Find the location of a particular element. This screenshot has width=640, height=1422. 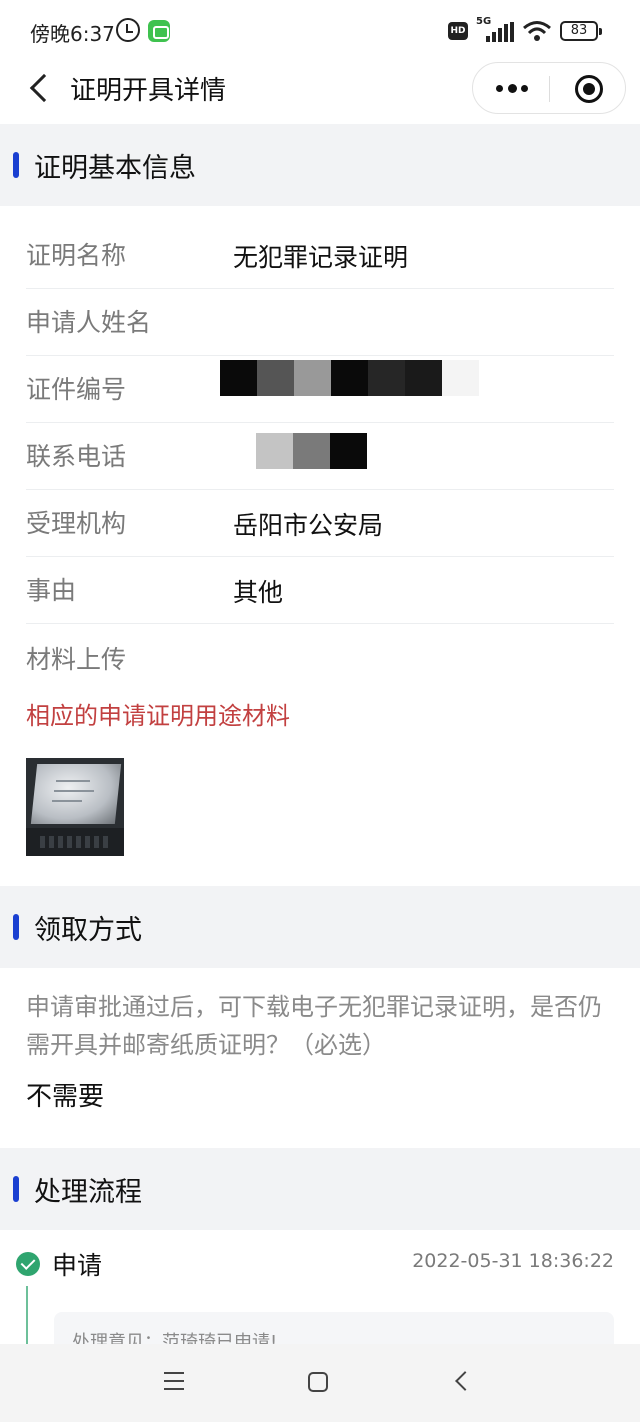

section-header-basic: 证明基本信息 is located at coordinates (320, 165).